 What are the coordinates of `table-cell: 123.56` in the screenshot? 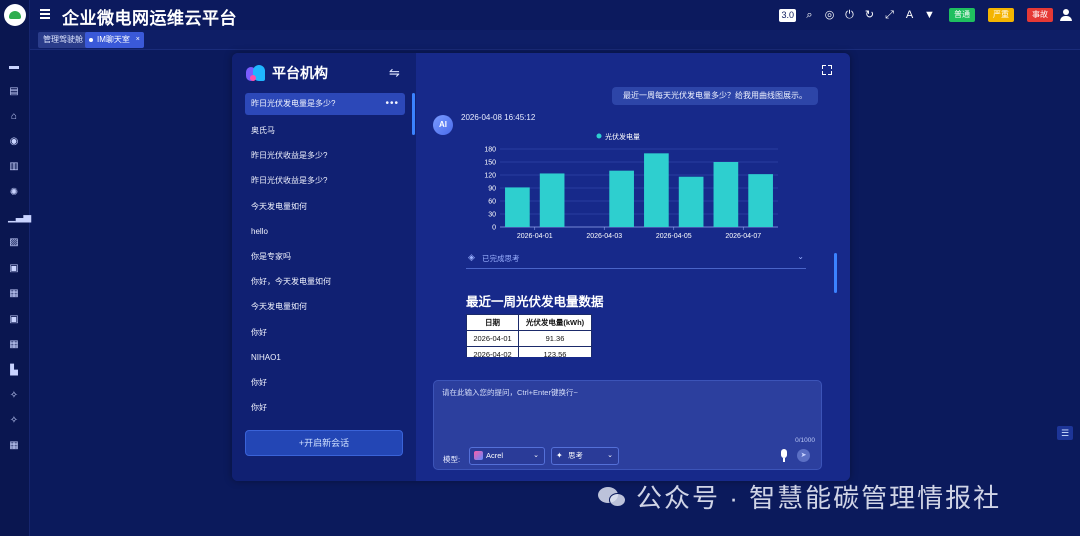 It's located at (555, 351).